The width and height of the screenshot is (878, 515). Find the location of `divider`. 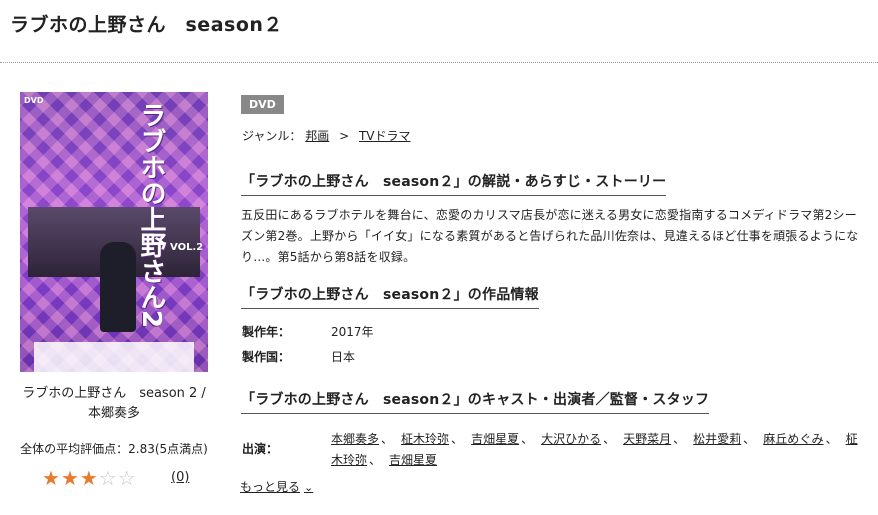

divider is located at coordinates (439, 62).